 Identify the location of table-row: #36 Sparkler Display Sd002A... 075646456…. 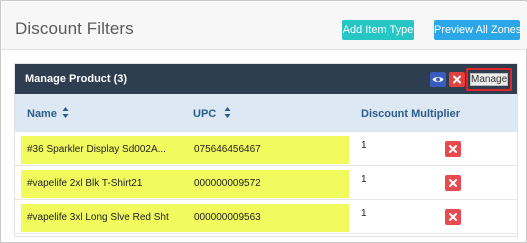
(266, 149).